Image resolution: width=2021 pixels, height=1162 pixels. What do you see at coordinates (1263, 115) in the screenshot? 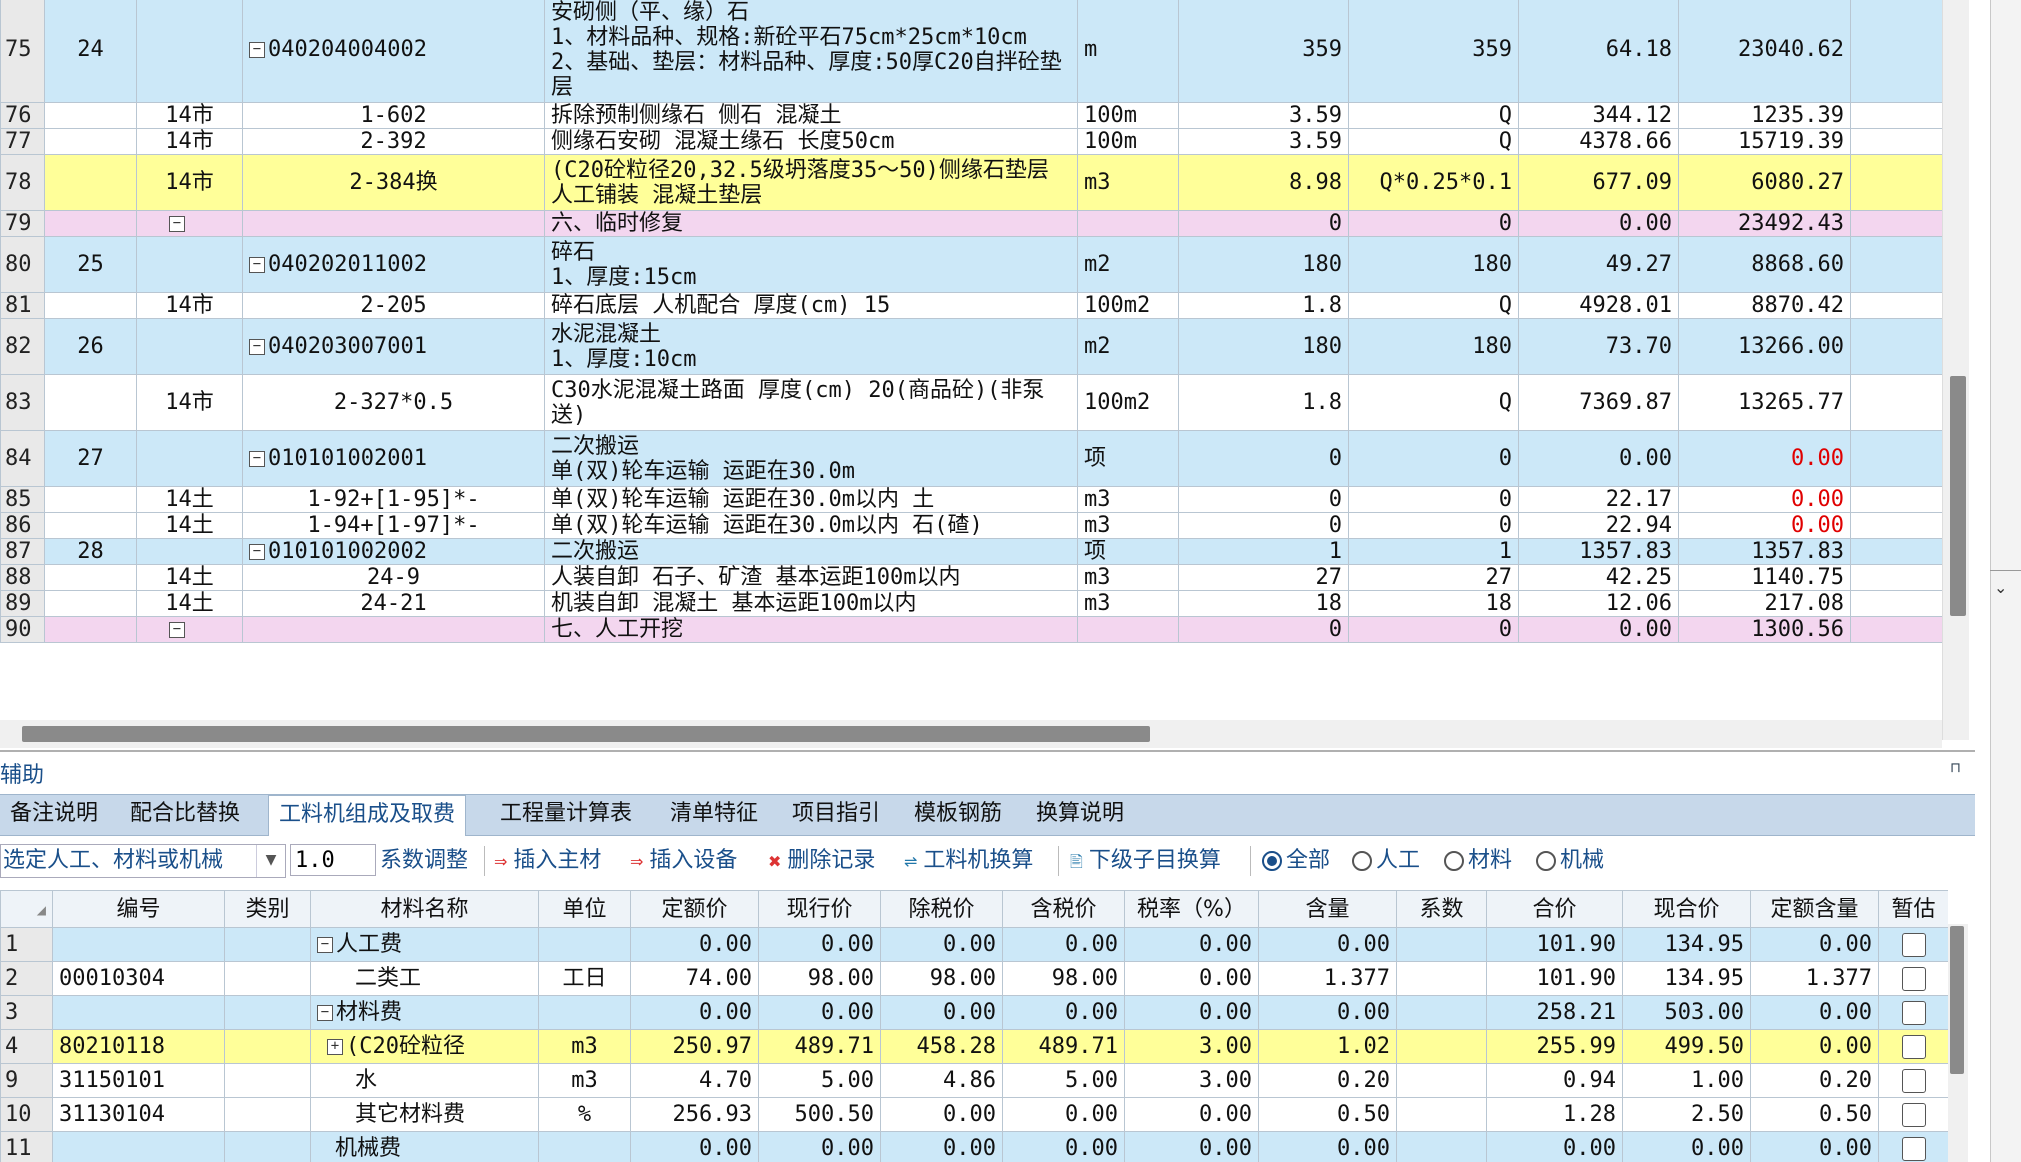
I see `item-quantity: 3.59` at bounding box center [1263, 115].